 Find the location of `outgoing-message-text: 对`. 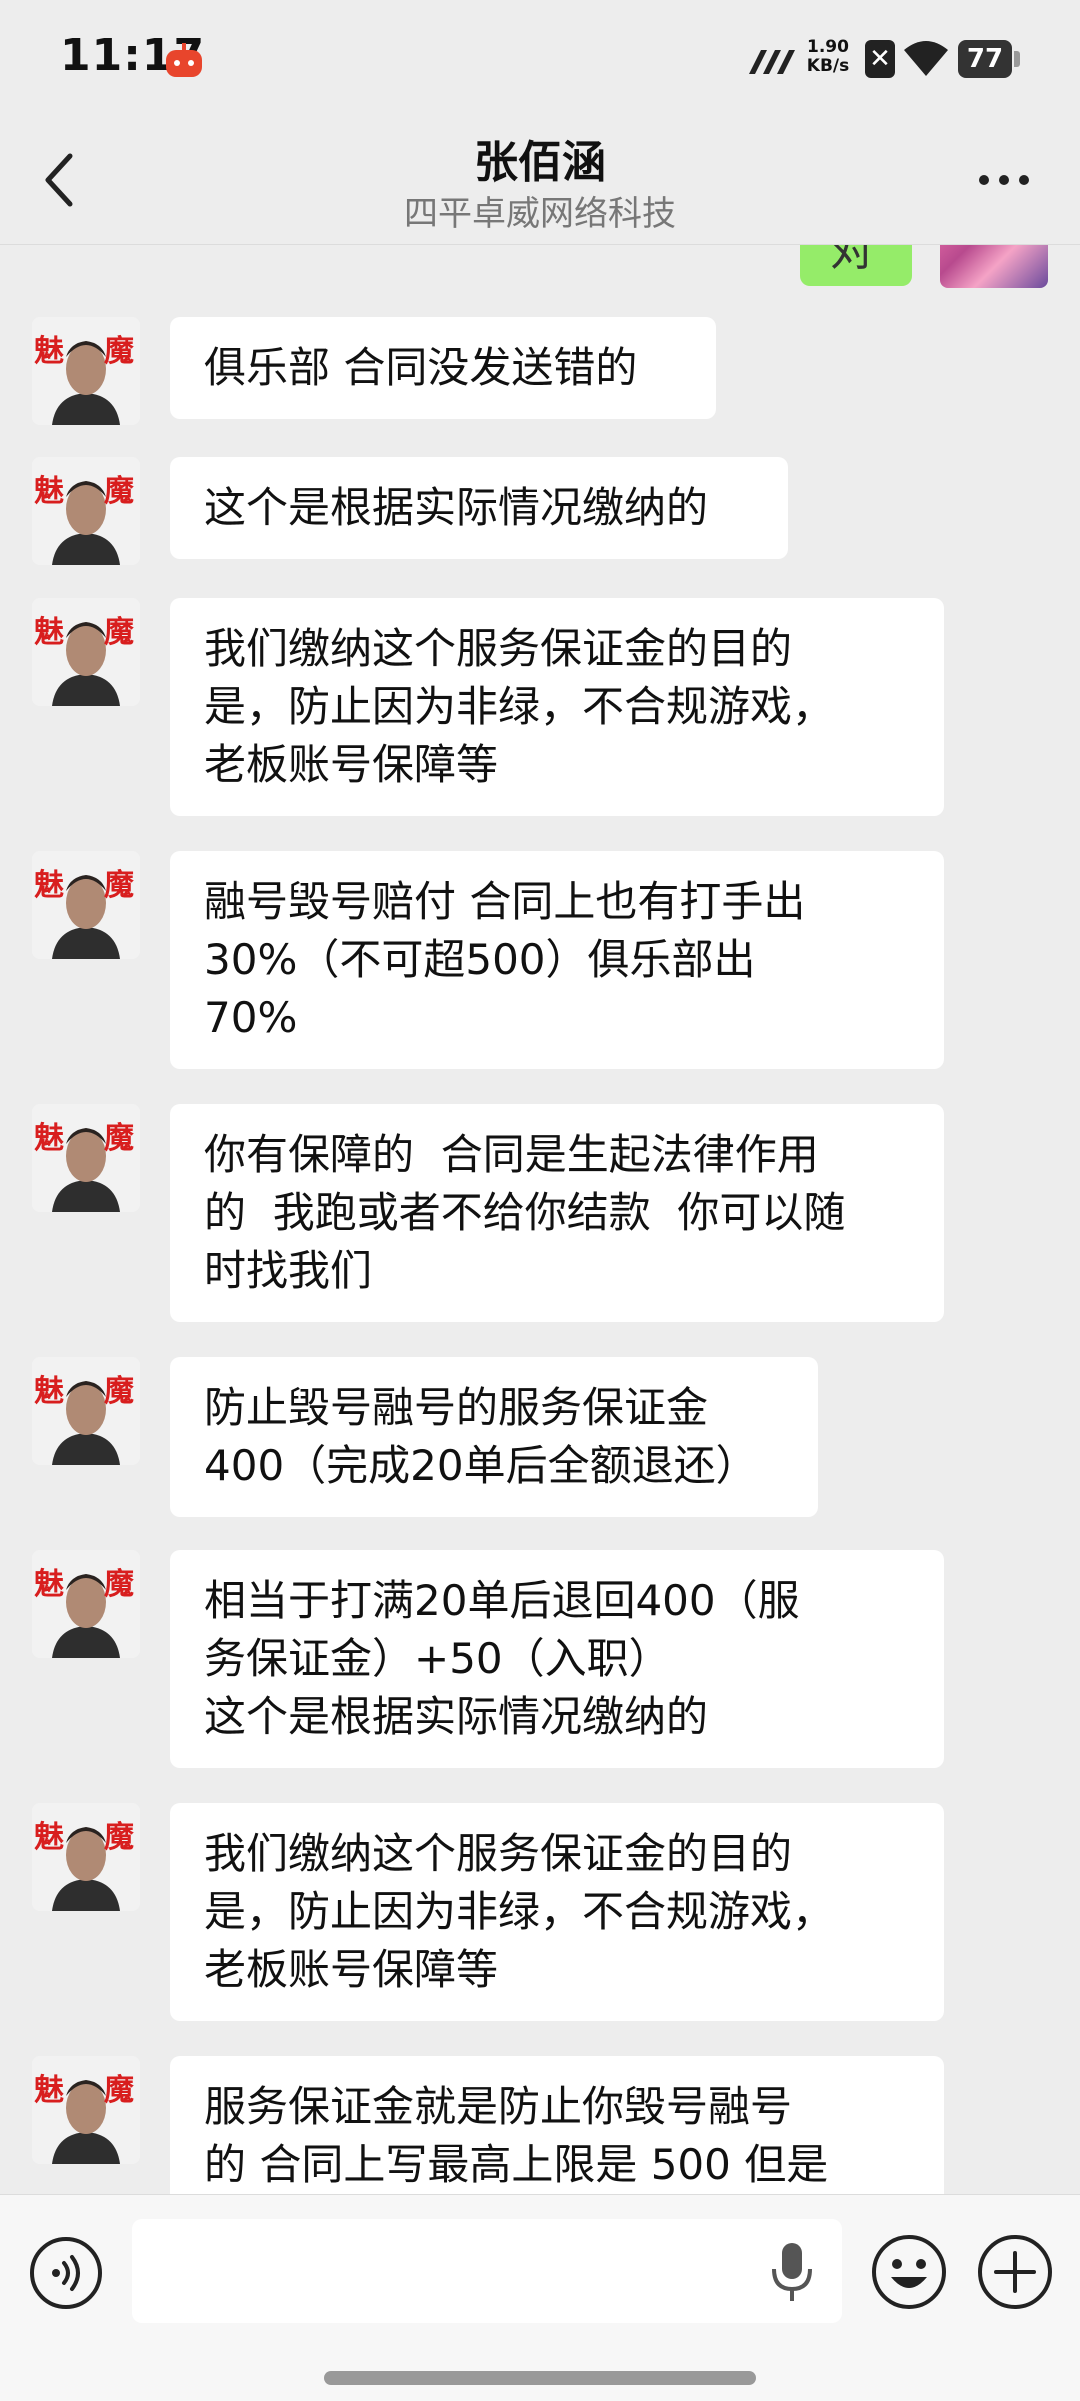

outgoing-message-text: 对 is located at coordinates (852, 260).